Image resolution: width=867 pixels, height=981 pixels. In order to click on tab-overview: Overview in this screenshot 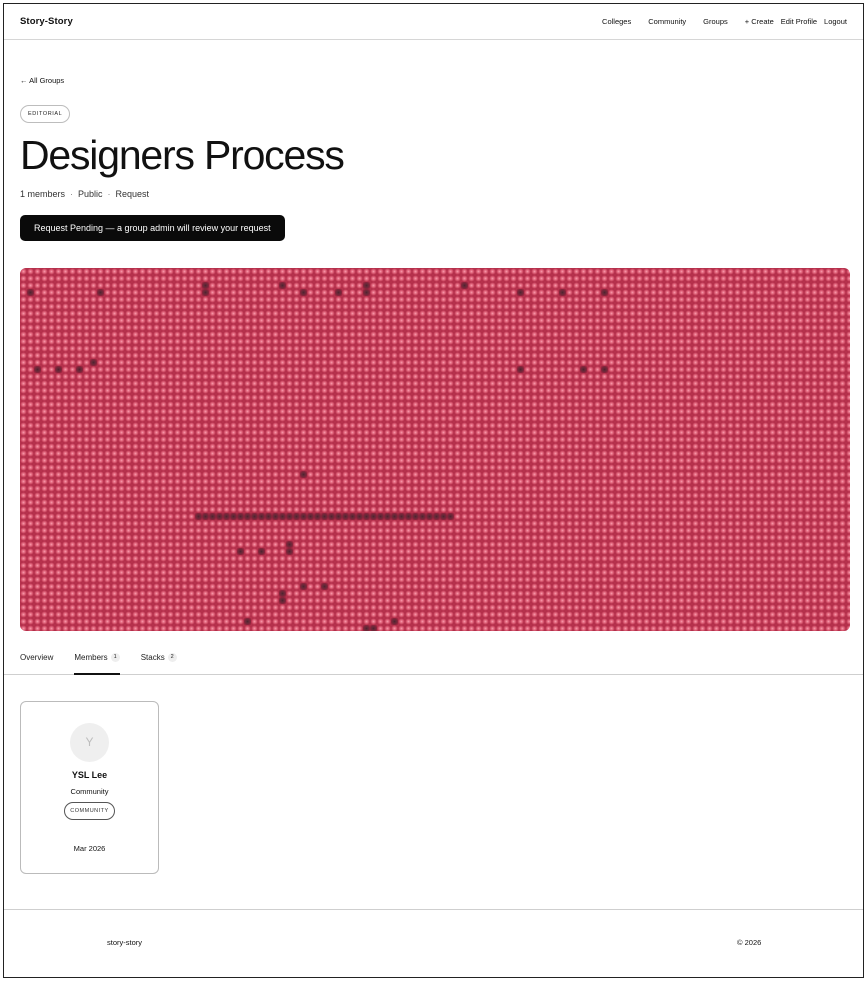, I will do `click(36, 664)`.